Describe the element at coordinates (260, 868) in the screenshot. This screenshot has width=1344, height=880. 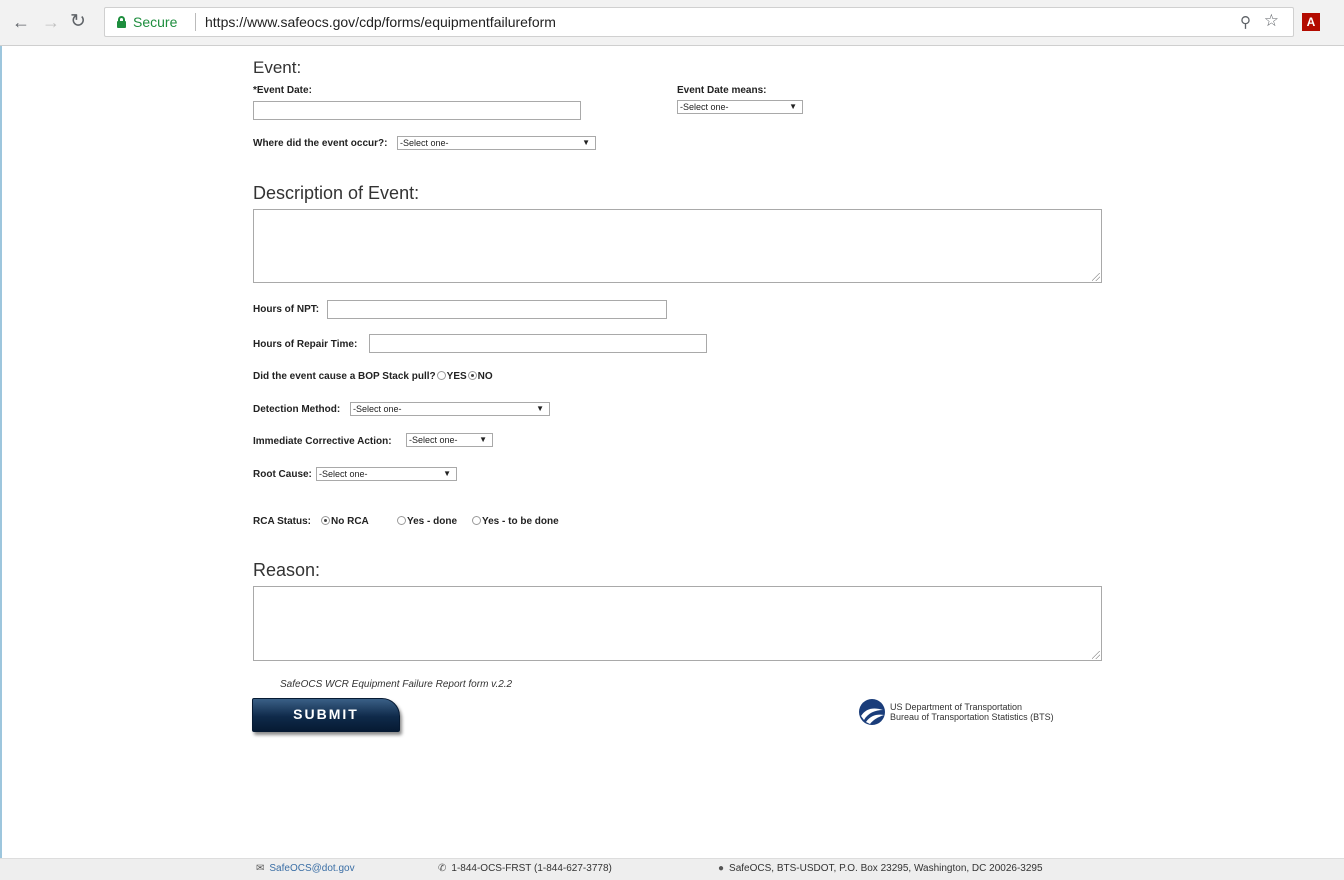
I see `envelope-icon: ✉` at that location.